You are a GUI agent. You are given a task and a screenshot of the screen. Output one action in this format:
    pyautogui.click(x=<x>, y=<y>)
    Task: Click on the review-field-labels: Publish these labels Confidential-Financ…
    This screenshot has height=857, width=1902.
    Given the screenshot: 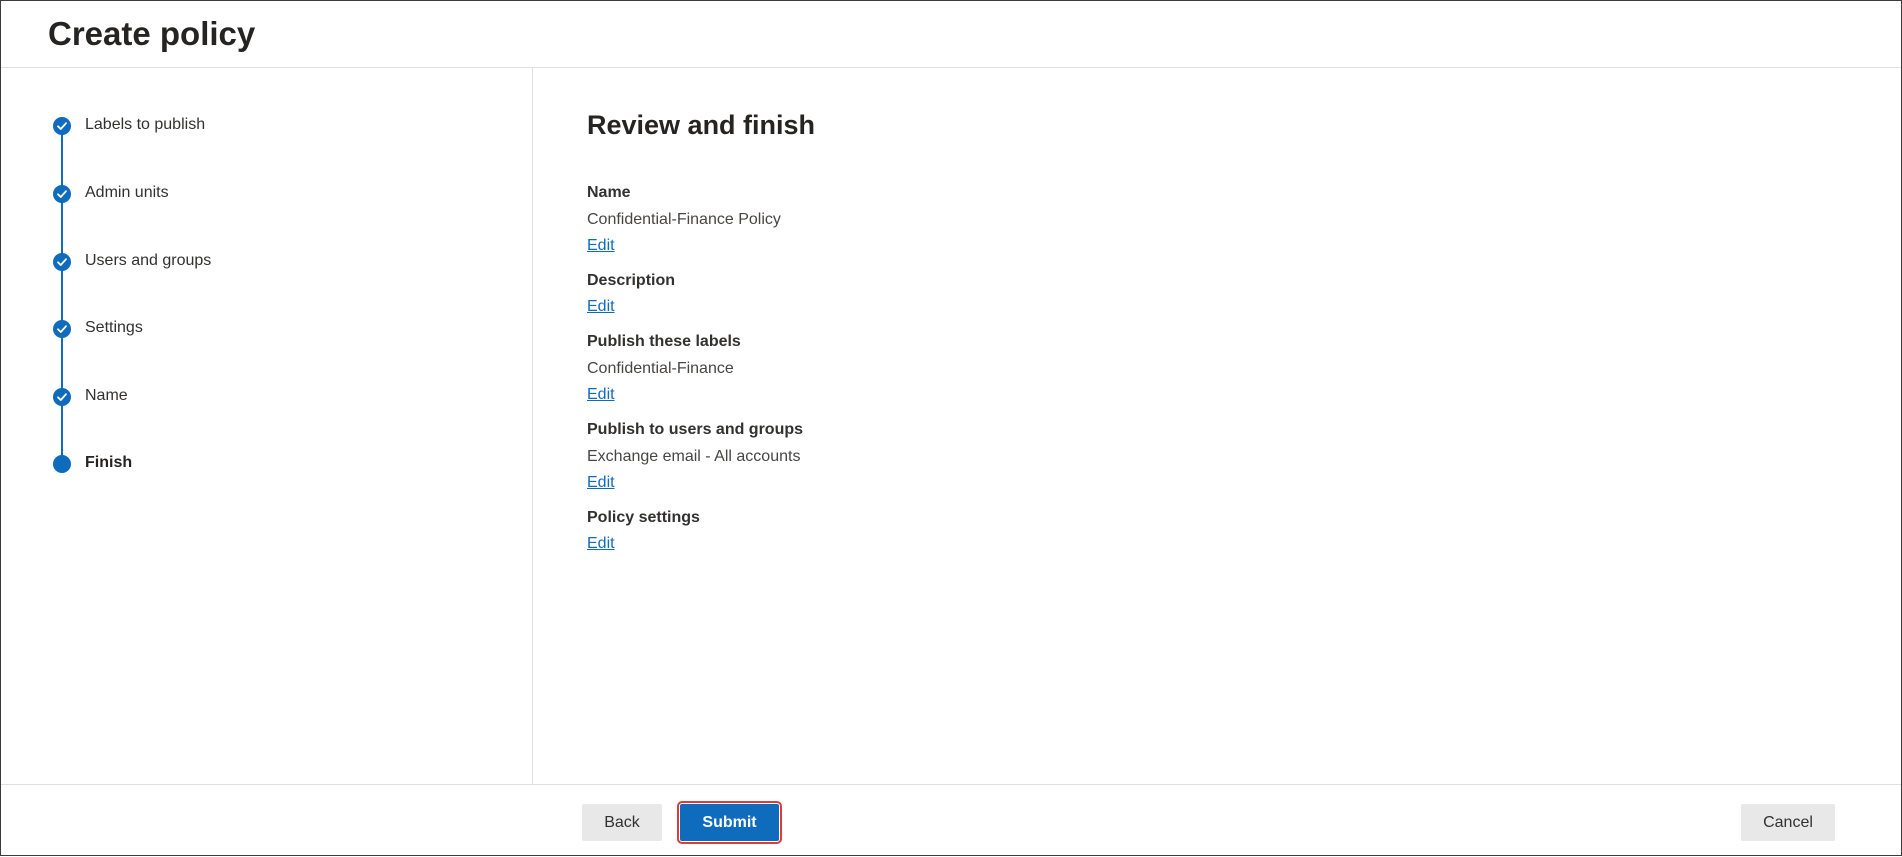 What is the action you would take?
    pyautogui.click(x=937, y=368)
    